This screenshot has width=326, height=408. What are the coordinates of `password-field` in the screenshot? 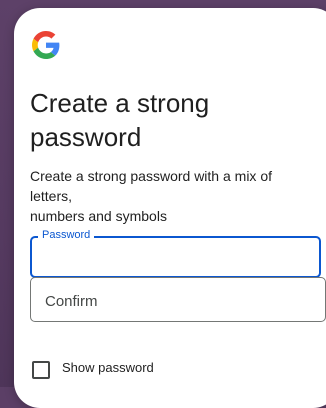 It's located at (175, 257).